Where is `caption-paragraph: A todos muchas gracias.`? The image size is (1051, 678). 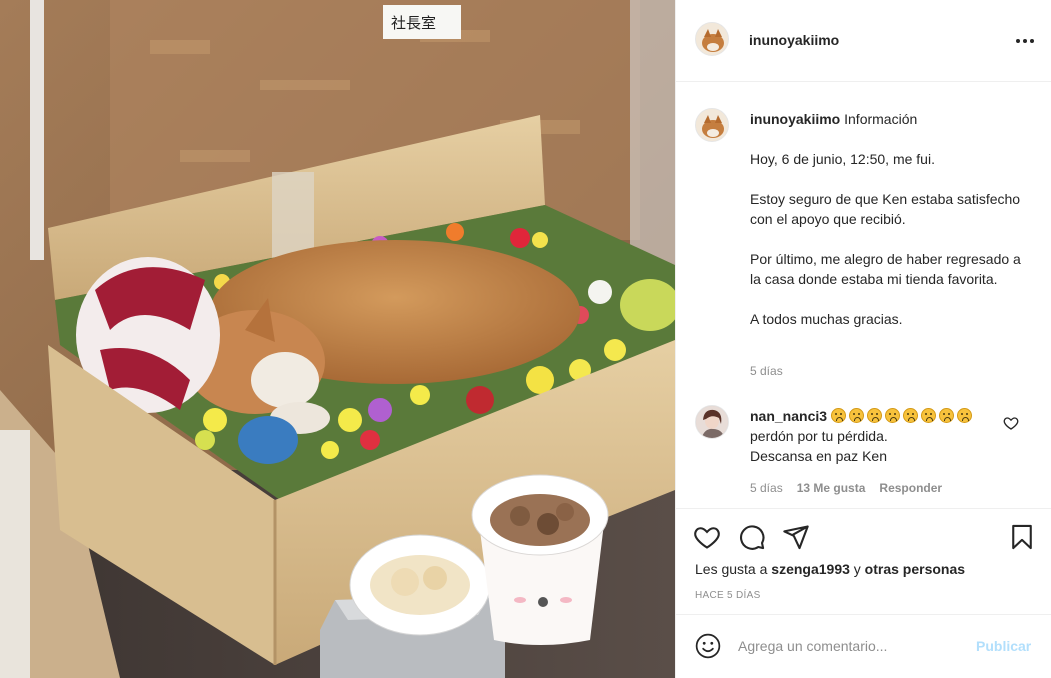
caption-paragraph: A todos muchas gracias. is located at coordinates (826, 319).